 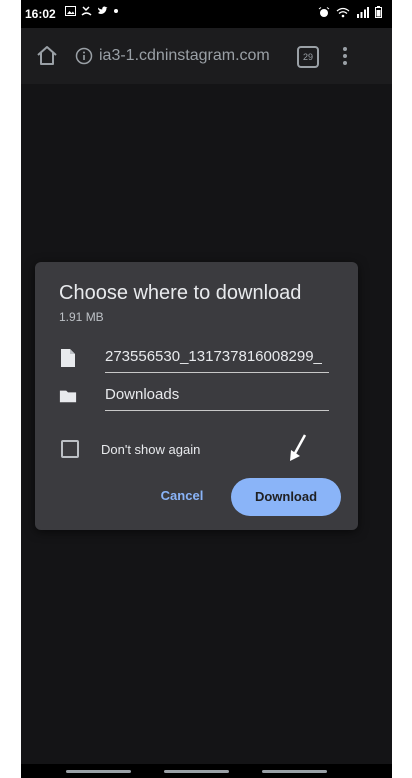 What do you see at coordinates (378, 12) in the screenshot?
I see `battery-icon` at bounding box center [378, 12].